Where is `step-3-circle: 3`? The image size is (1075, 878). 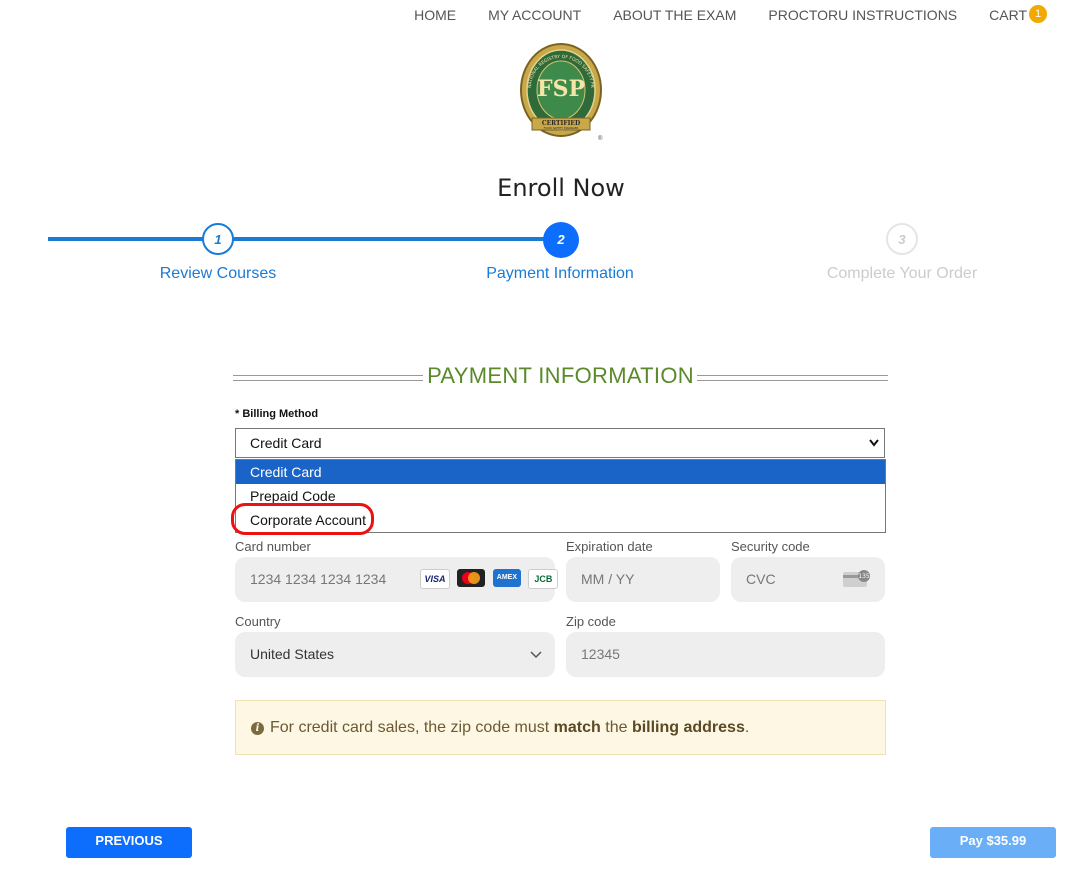 step-3-circle: 3 is located at coordinates (902, 239).